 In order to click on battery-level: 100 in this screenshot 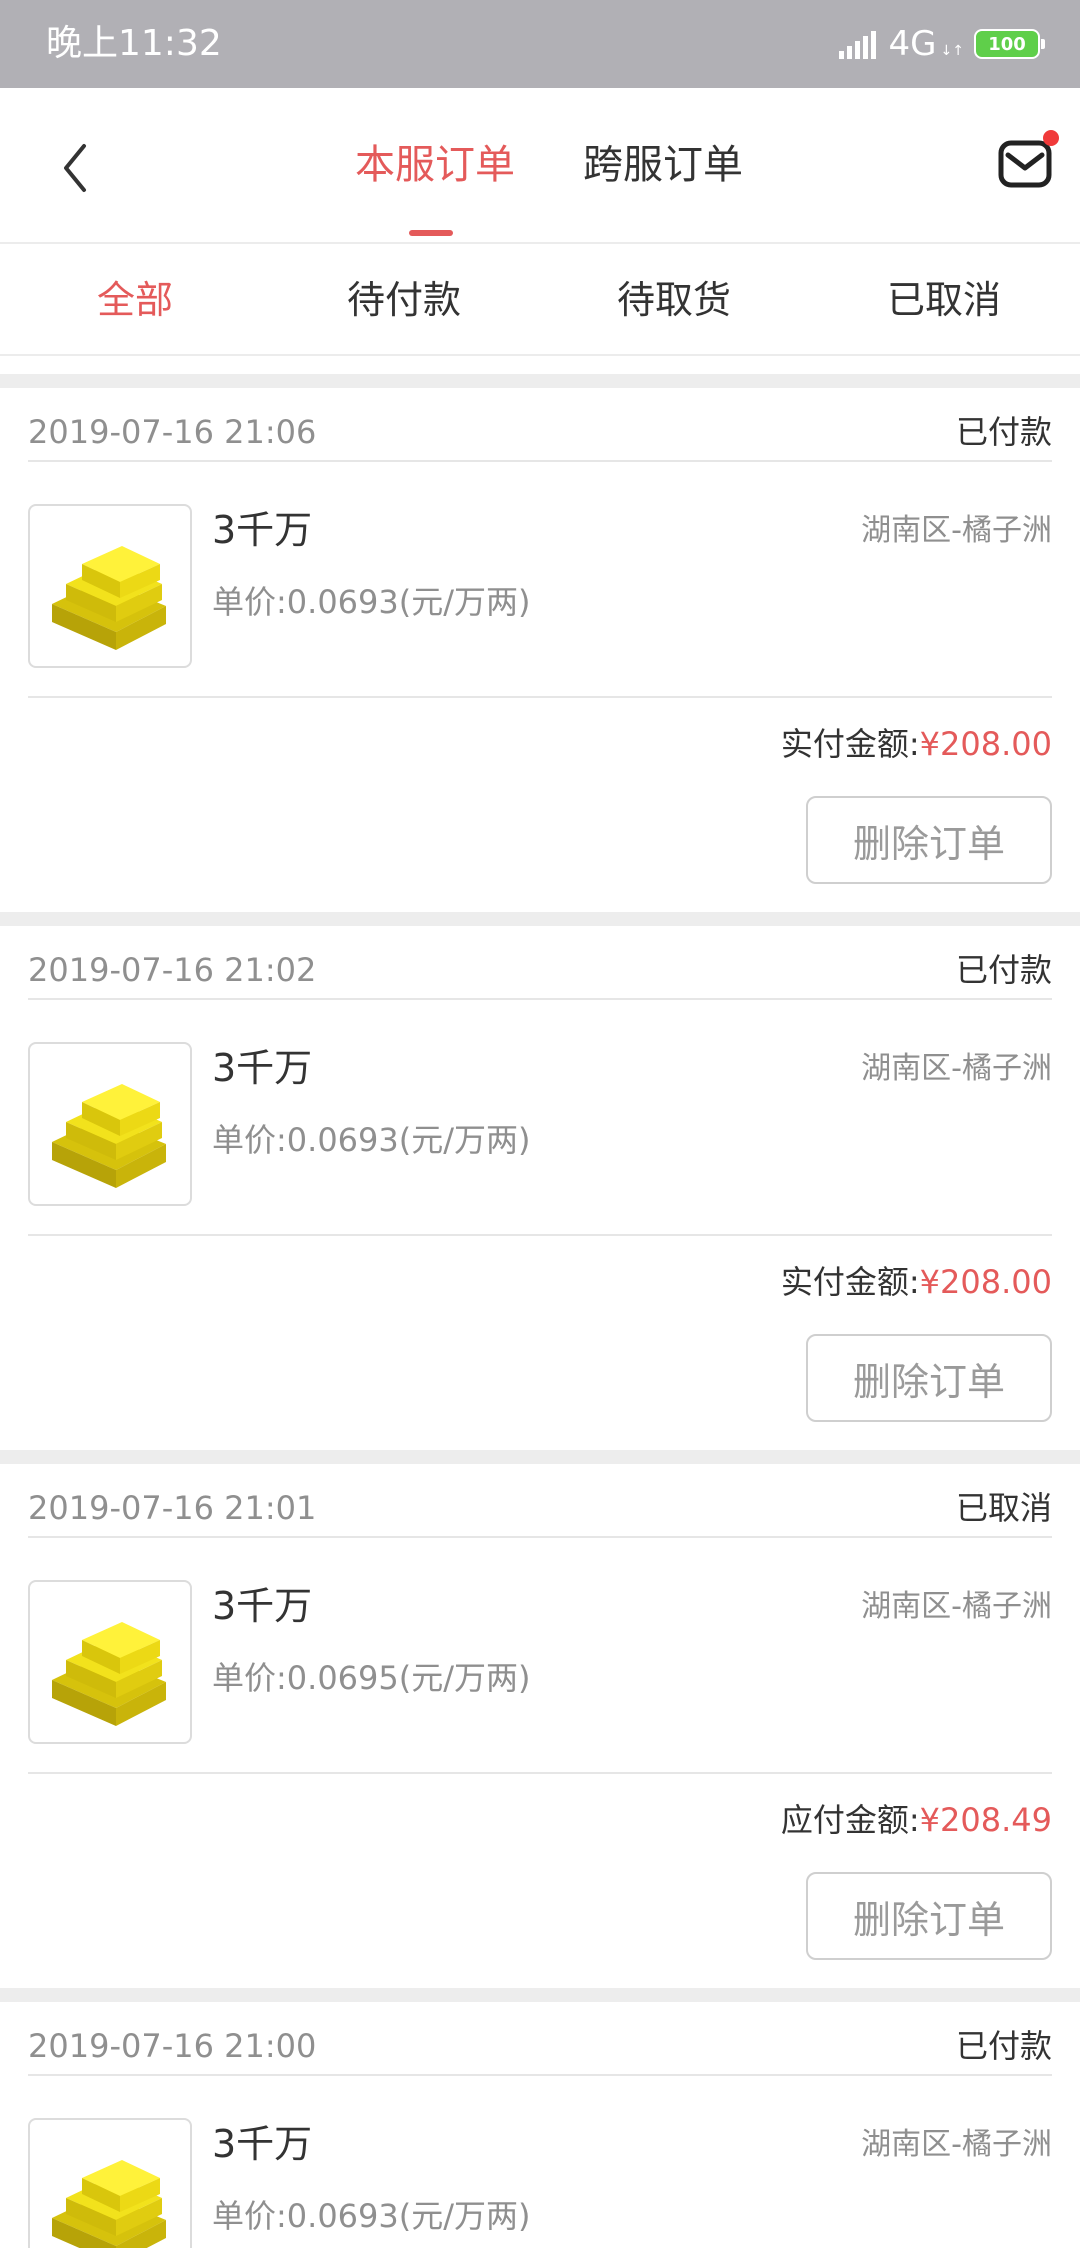, I will do `click(1007, 44)`.